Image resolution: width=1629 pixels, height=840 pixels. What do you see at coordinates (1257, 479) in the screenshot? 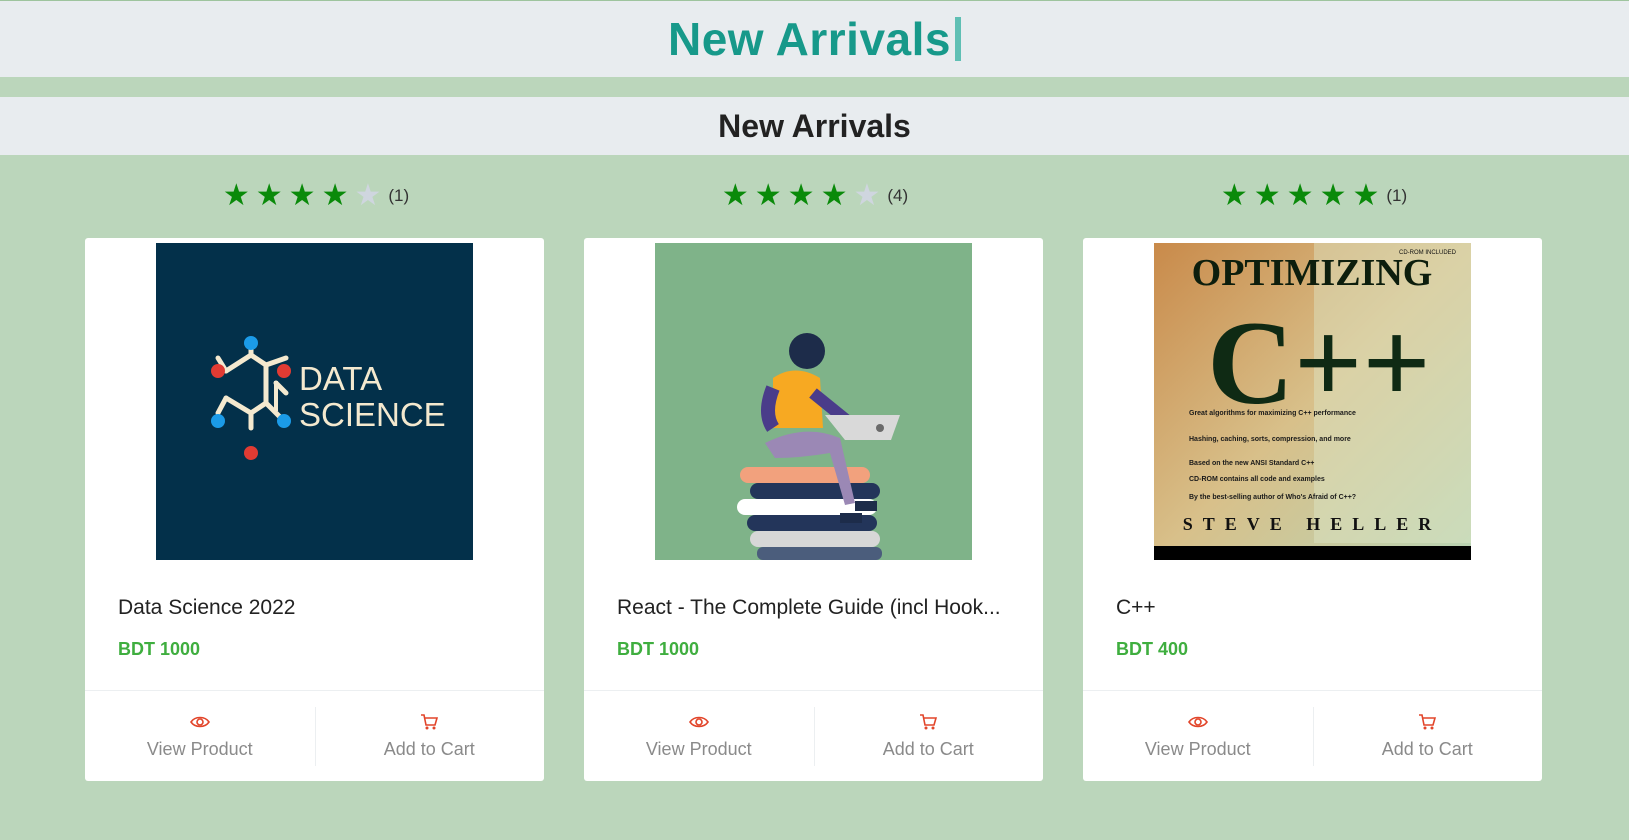
I see `cover-bullet-4: CD-ROM contains all code and examples` at bounding box center [1257, 479].